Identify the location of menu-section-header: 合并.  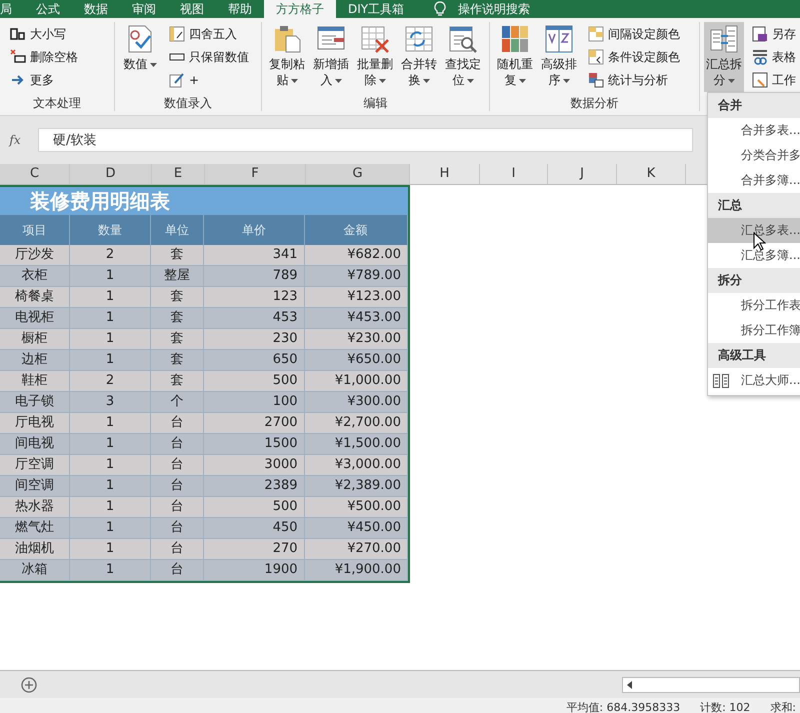
(754, 105).